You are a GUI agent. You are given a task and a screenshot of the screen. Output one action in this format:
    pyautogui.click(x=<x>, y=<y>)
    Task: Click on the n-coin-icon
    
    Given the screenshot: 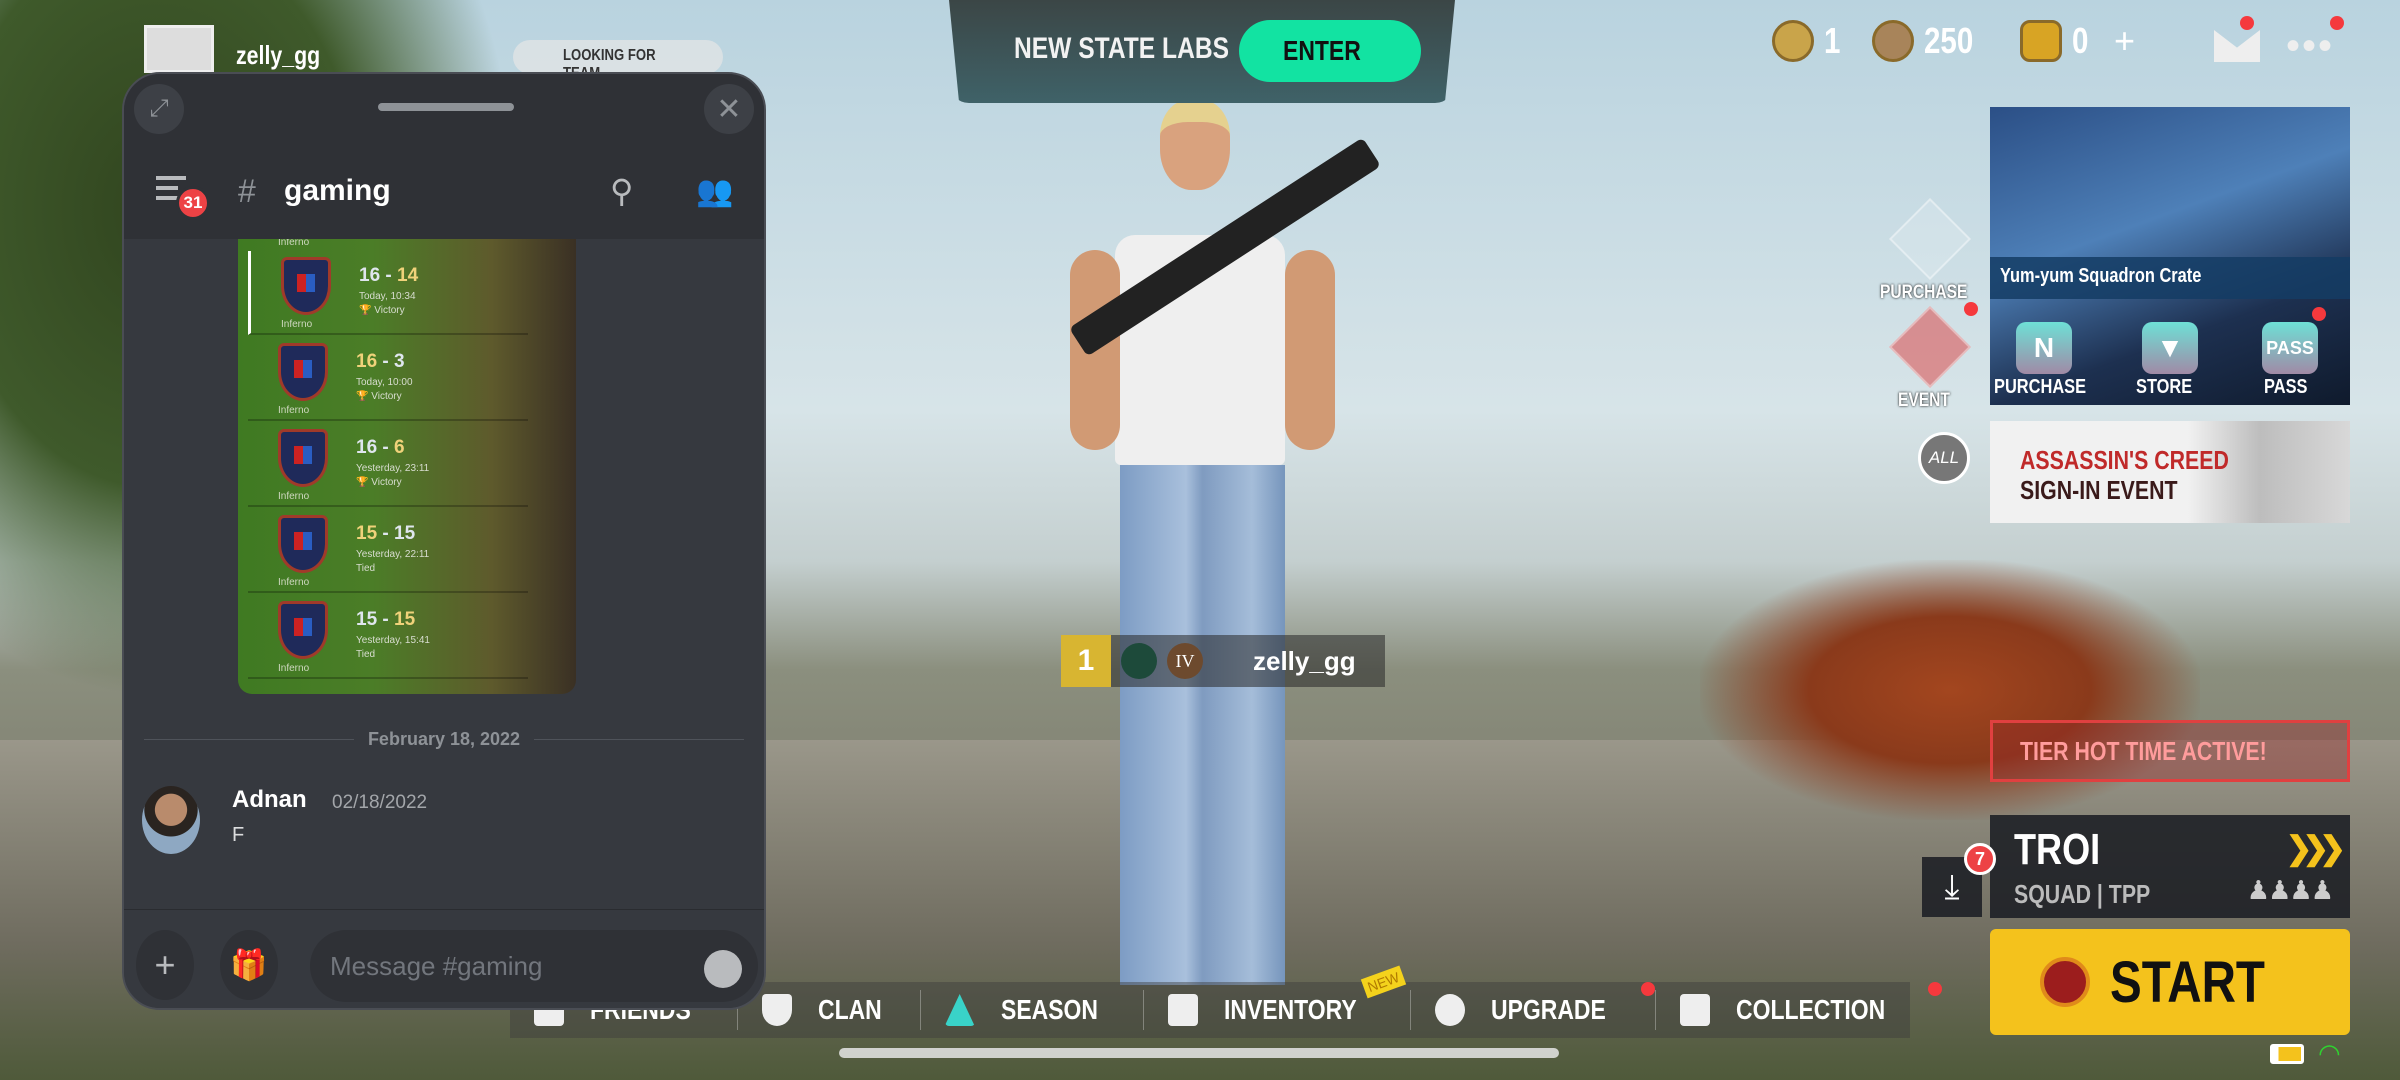 What is the action you would take?
    pyautogui.click(x=2041, y=41)
    